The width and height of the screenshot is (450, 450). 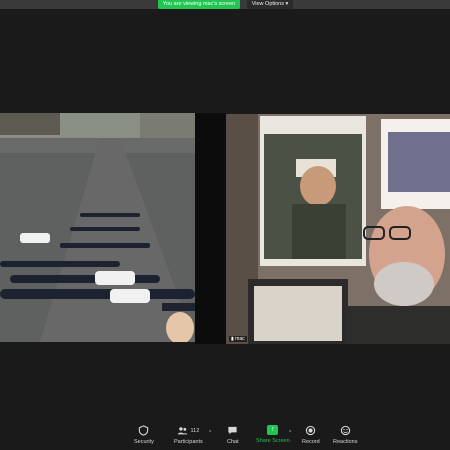 I want to click on tile-divider, so click(x=210, y=228).